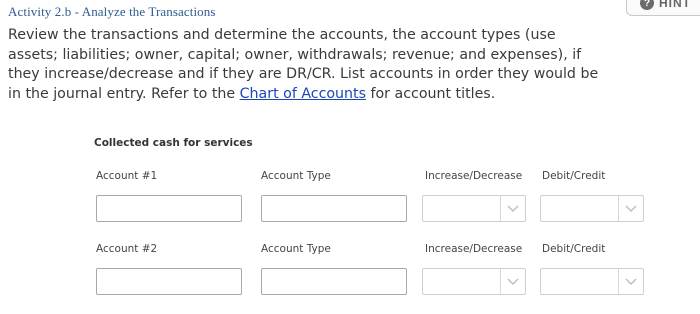 The height and width of the screenshot is (314, 700). I want to click on activity-title: Activity 2.b - Analyze the Transactions, so click(112, 11).